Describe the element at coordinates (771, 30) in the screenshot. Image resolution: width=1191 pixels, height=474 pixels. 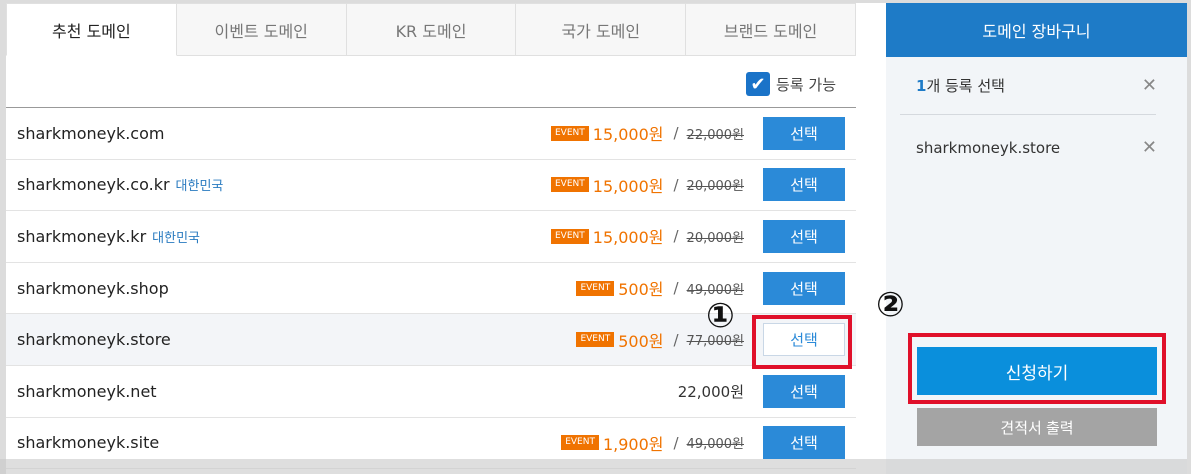
I see `tab-brand: 브랜드 도메인` at that location.